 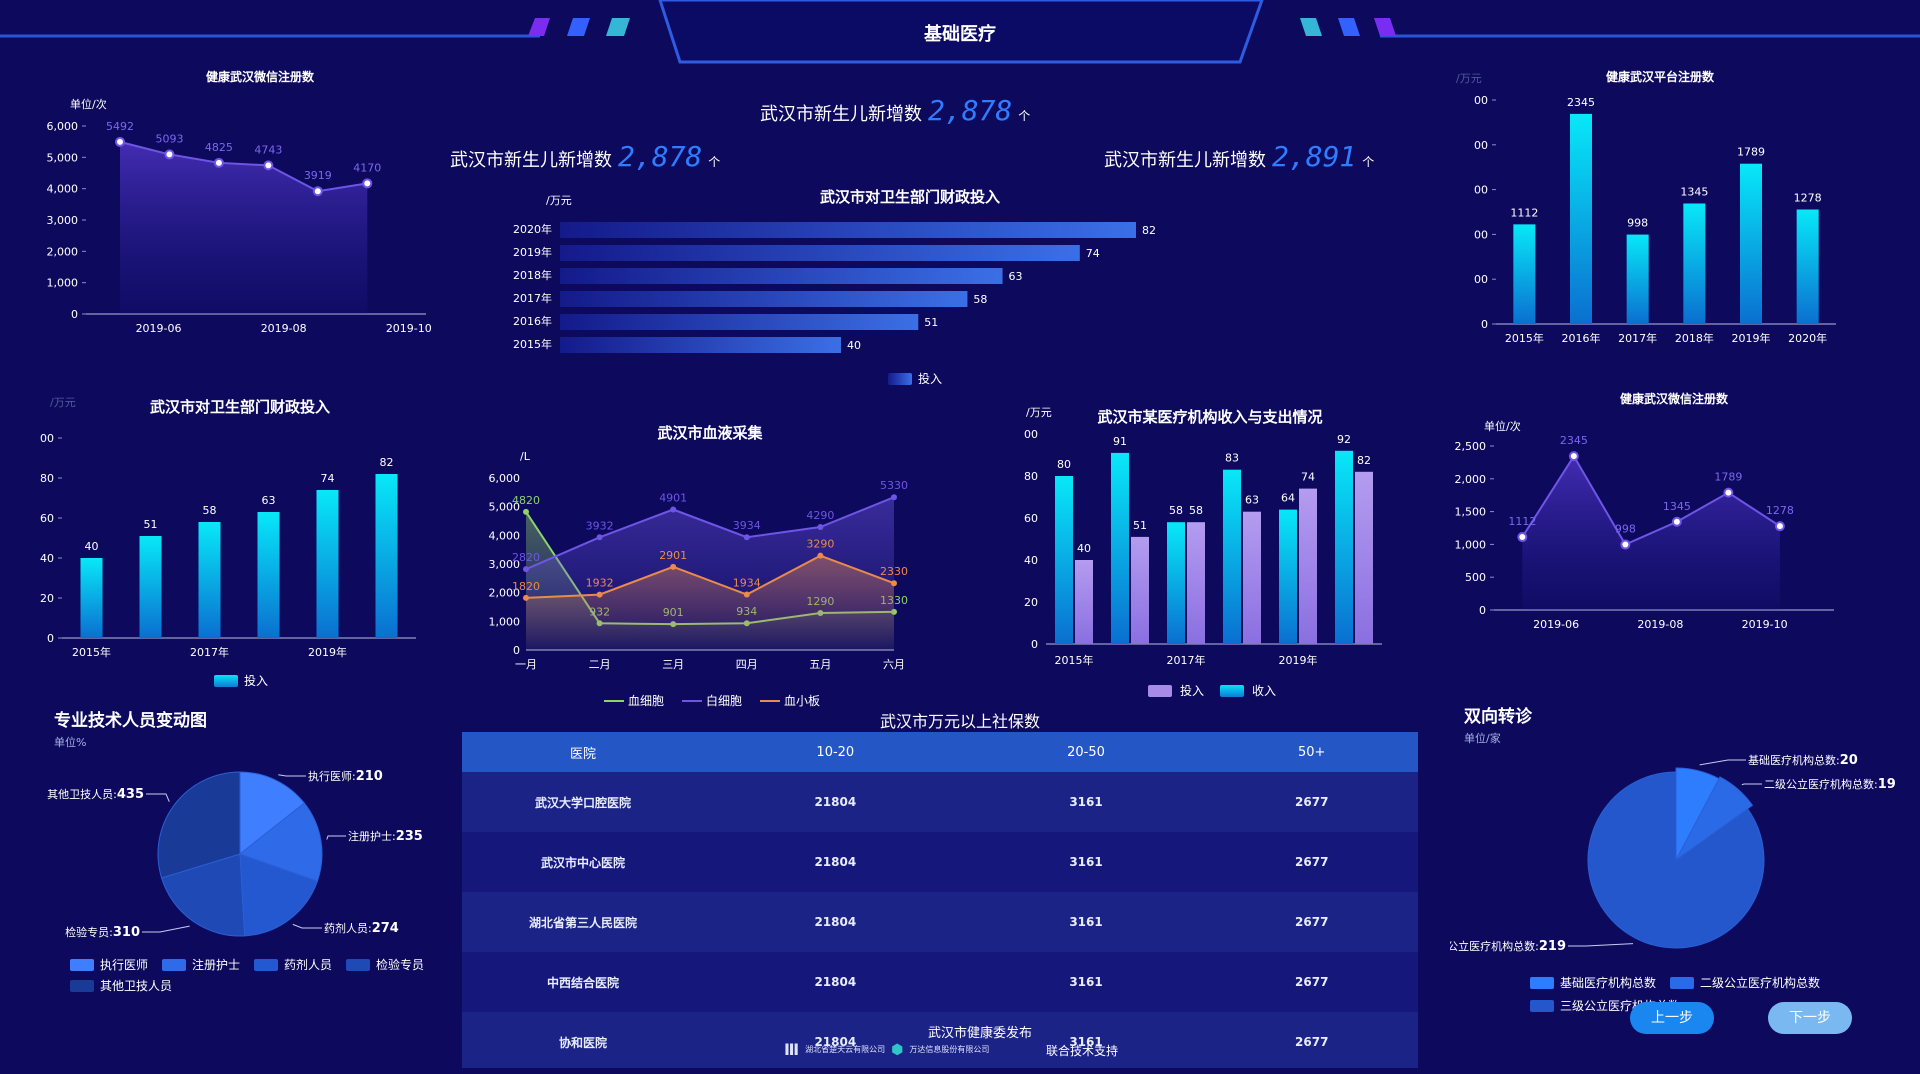 I want to click on y-tick-label: 1,000, so click(x=1471, y=544).